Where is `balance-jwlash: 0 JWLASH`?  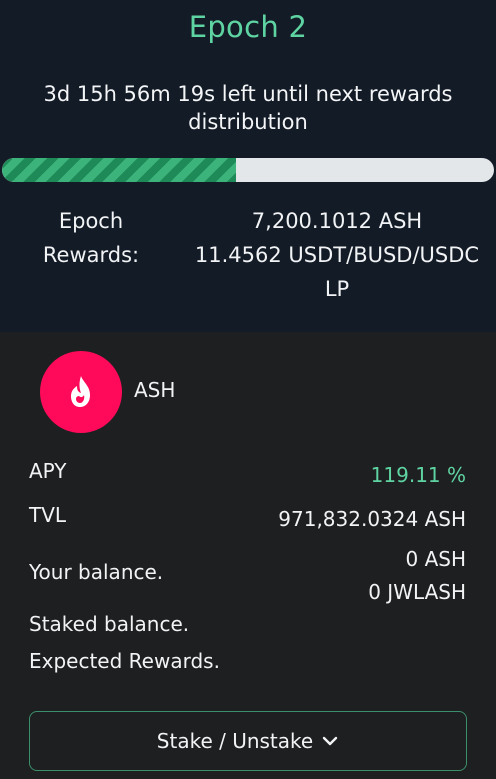 balance-jwlash: 0 JWLASH is located at coordinates (417, 592).